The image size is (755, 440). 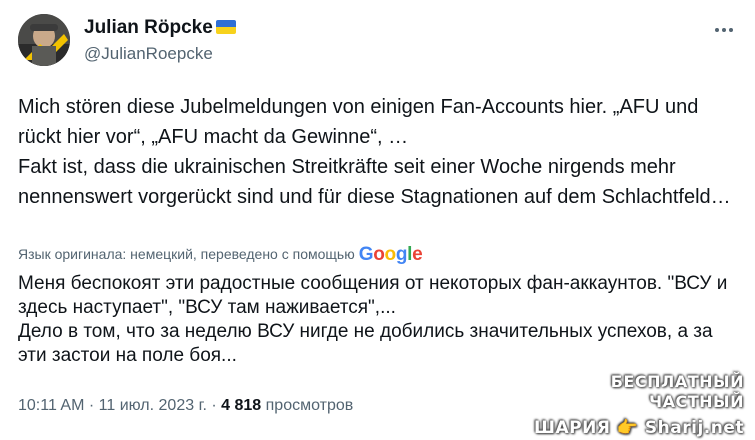 What do you see at coordinates (241, 405) in the screenshot?
I see `views-count: 4 818` at bounding box center [241, 405].